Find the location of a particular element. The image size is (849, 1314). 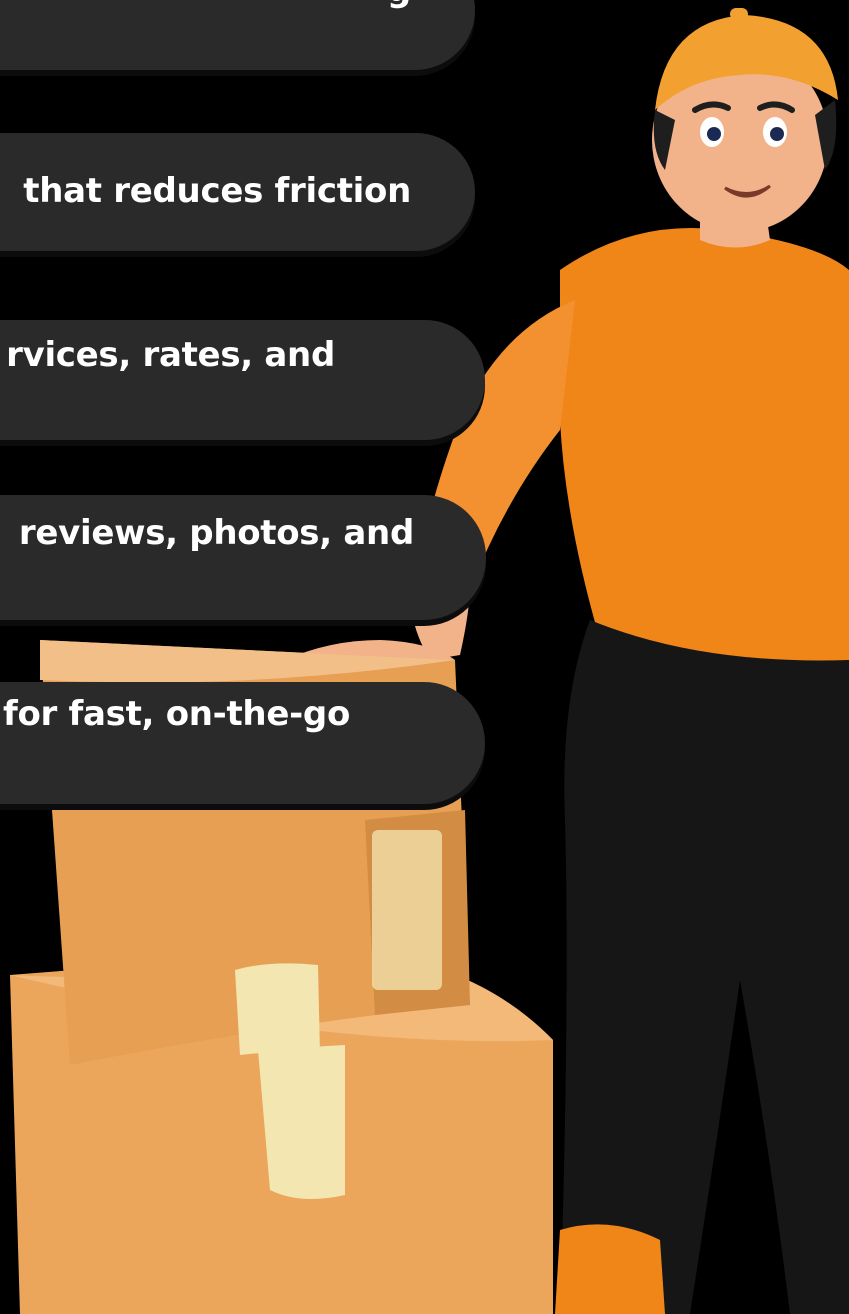

courier-shirt is located at coordinates (704, 445).